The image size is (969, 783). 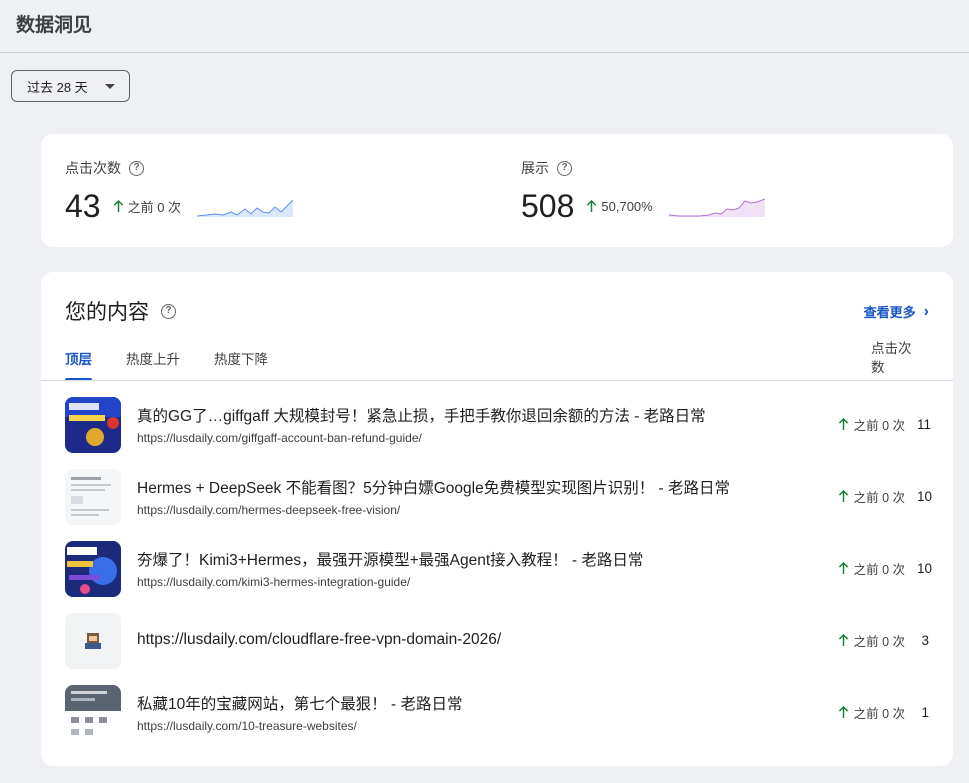 What do you see at coordinates (245, 208) in the screenshot?
I see `clicks-sparkline` at bounding box center [245, 208].